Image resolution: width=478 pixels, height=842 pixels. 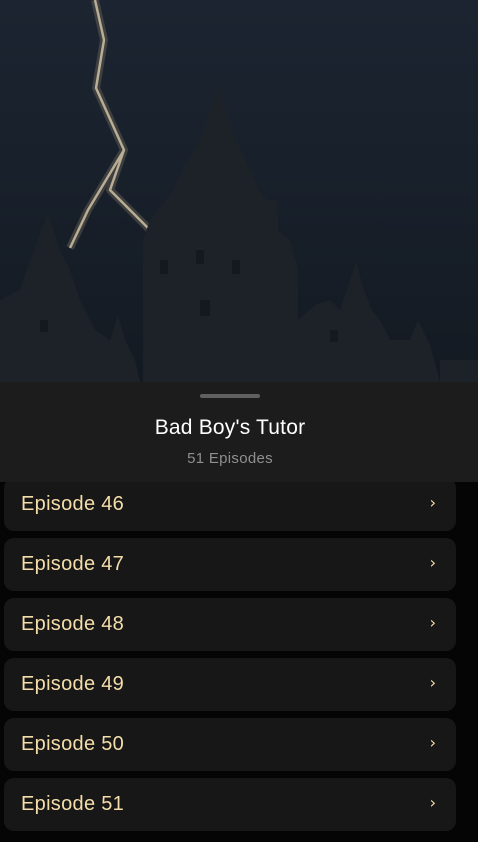 I want to click on drag-handle, so click(x=230, y=396).